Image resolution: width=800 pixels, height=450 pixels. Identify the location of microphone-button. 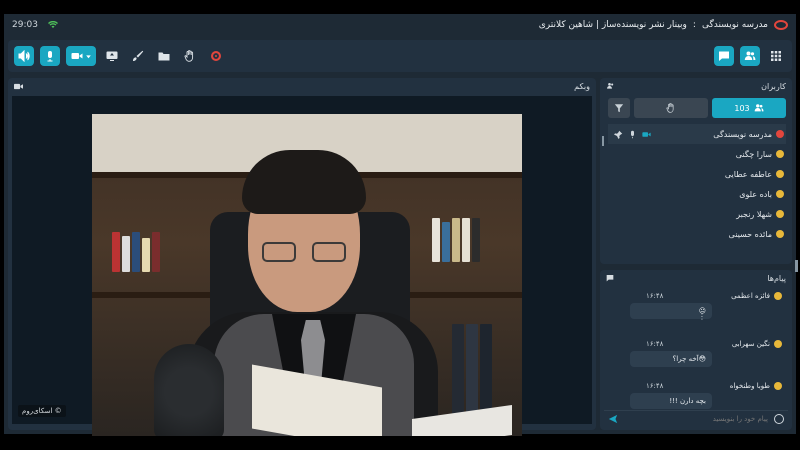
(50, 56).